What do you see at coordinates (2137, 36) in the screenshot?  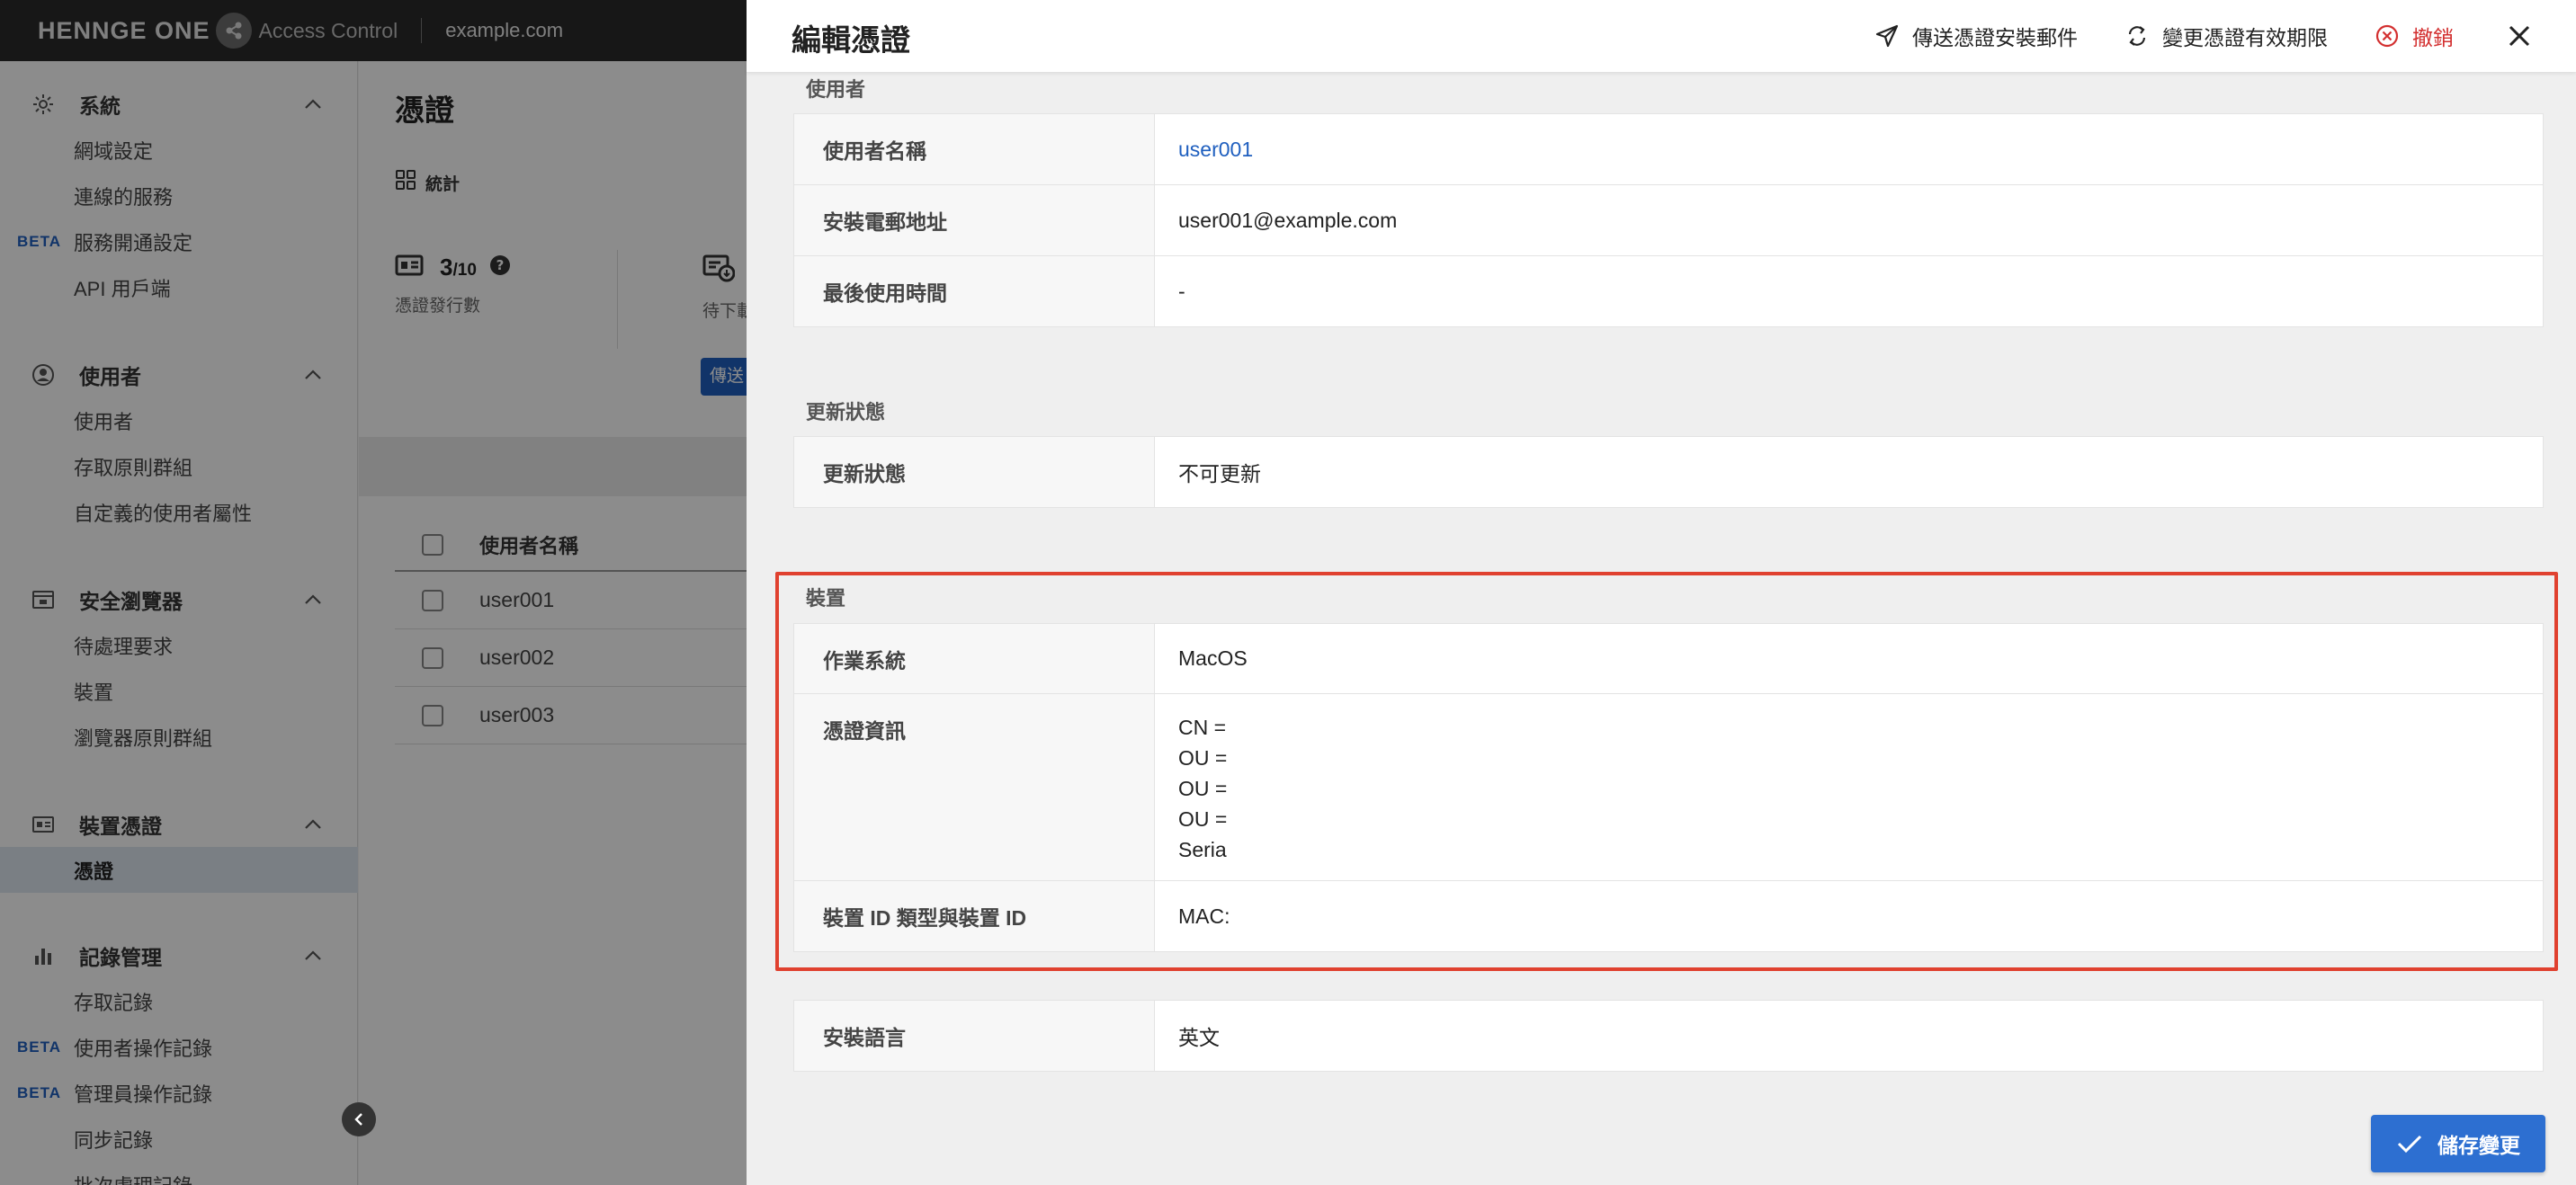 I see `refresh-icon` at bounding box center [2137, 36].